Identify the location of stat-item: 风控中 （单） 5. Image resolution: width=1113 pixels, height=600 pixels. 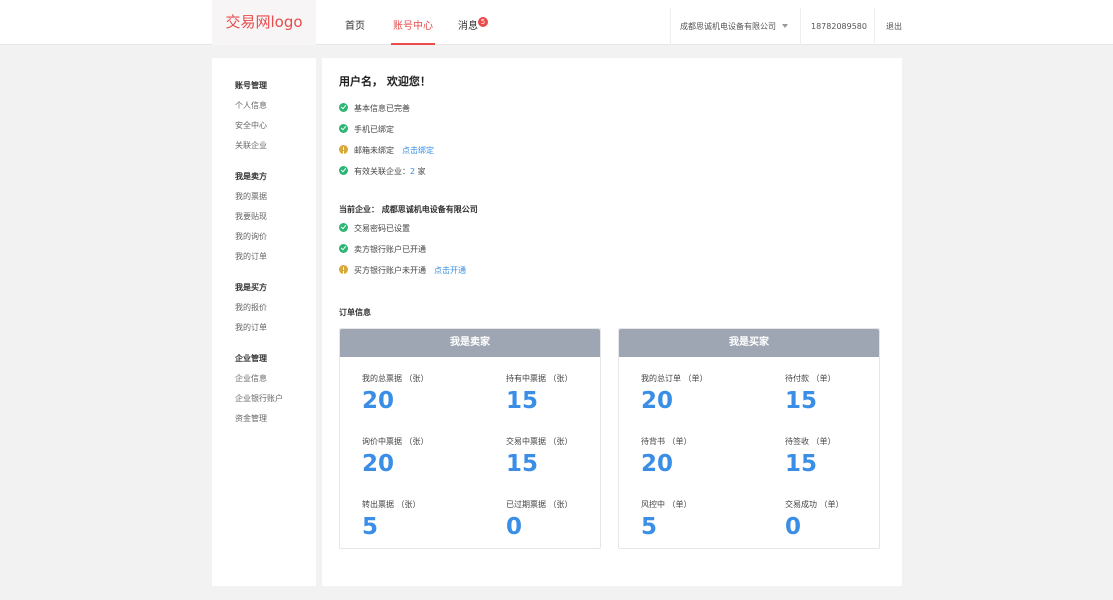
(696, 520).